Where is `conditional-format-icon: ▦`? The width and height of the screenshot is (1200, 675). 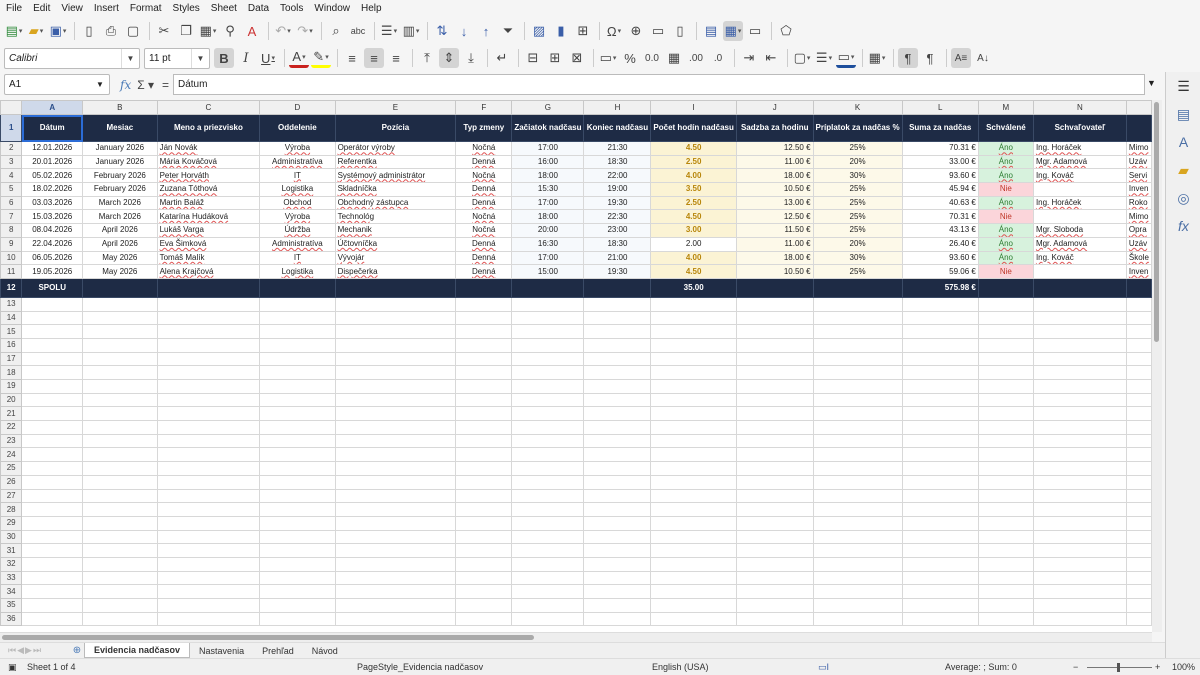
conditional-format-icon: ▦ is located at coordinates (877, 58).